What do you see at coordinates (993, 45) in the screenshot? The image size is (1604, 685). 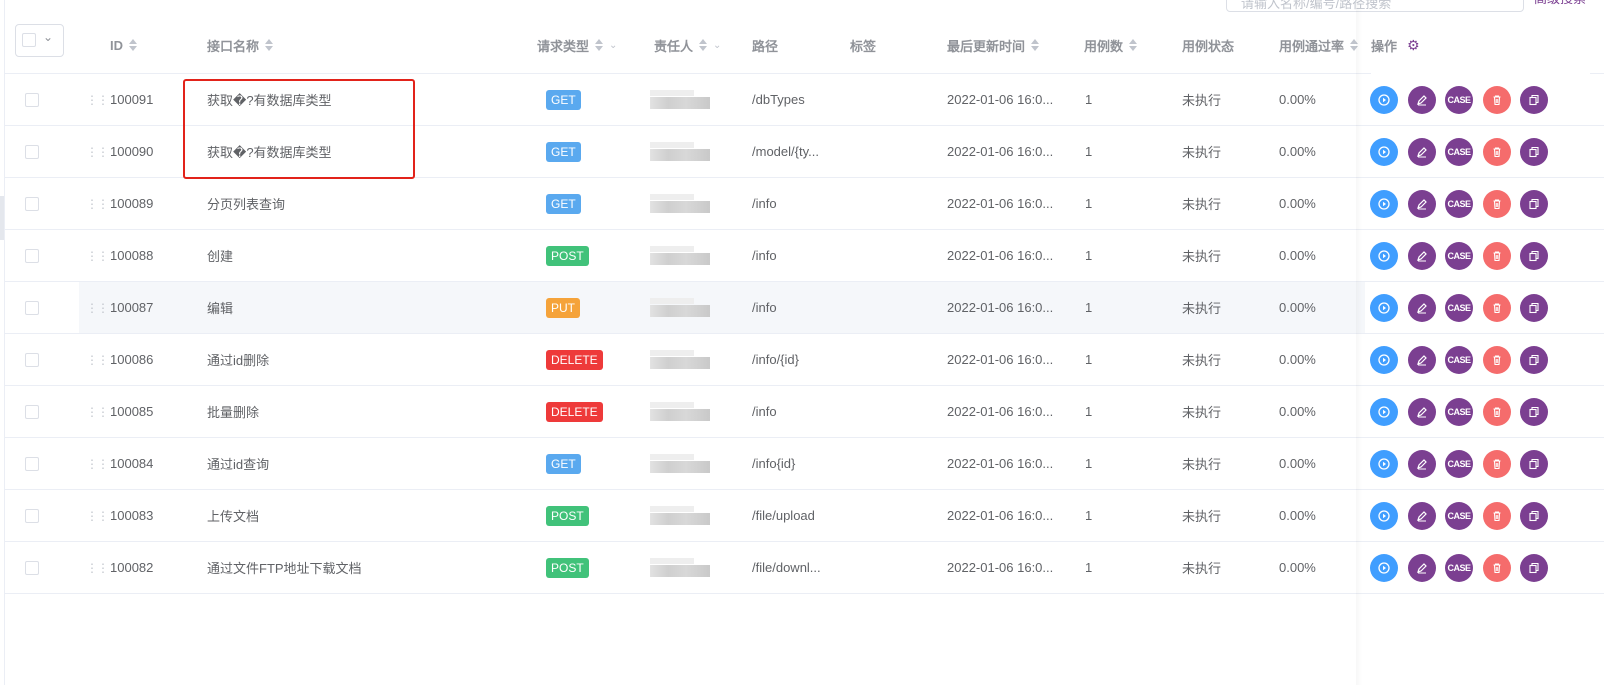 I see `header-updated: 最后更新时间` at bounding box center [993, 45].